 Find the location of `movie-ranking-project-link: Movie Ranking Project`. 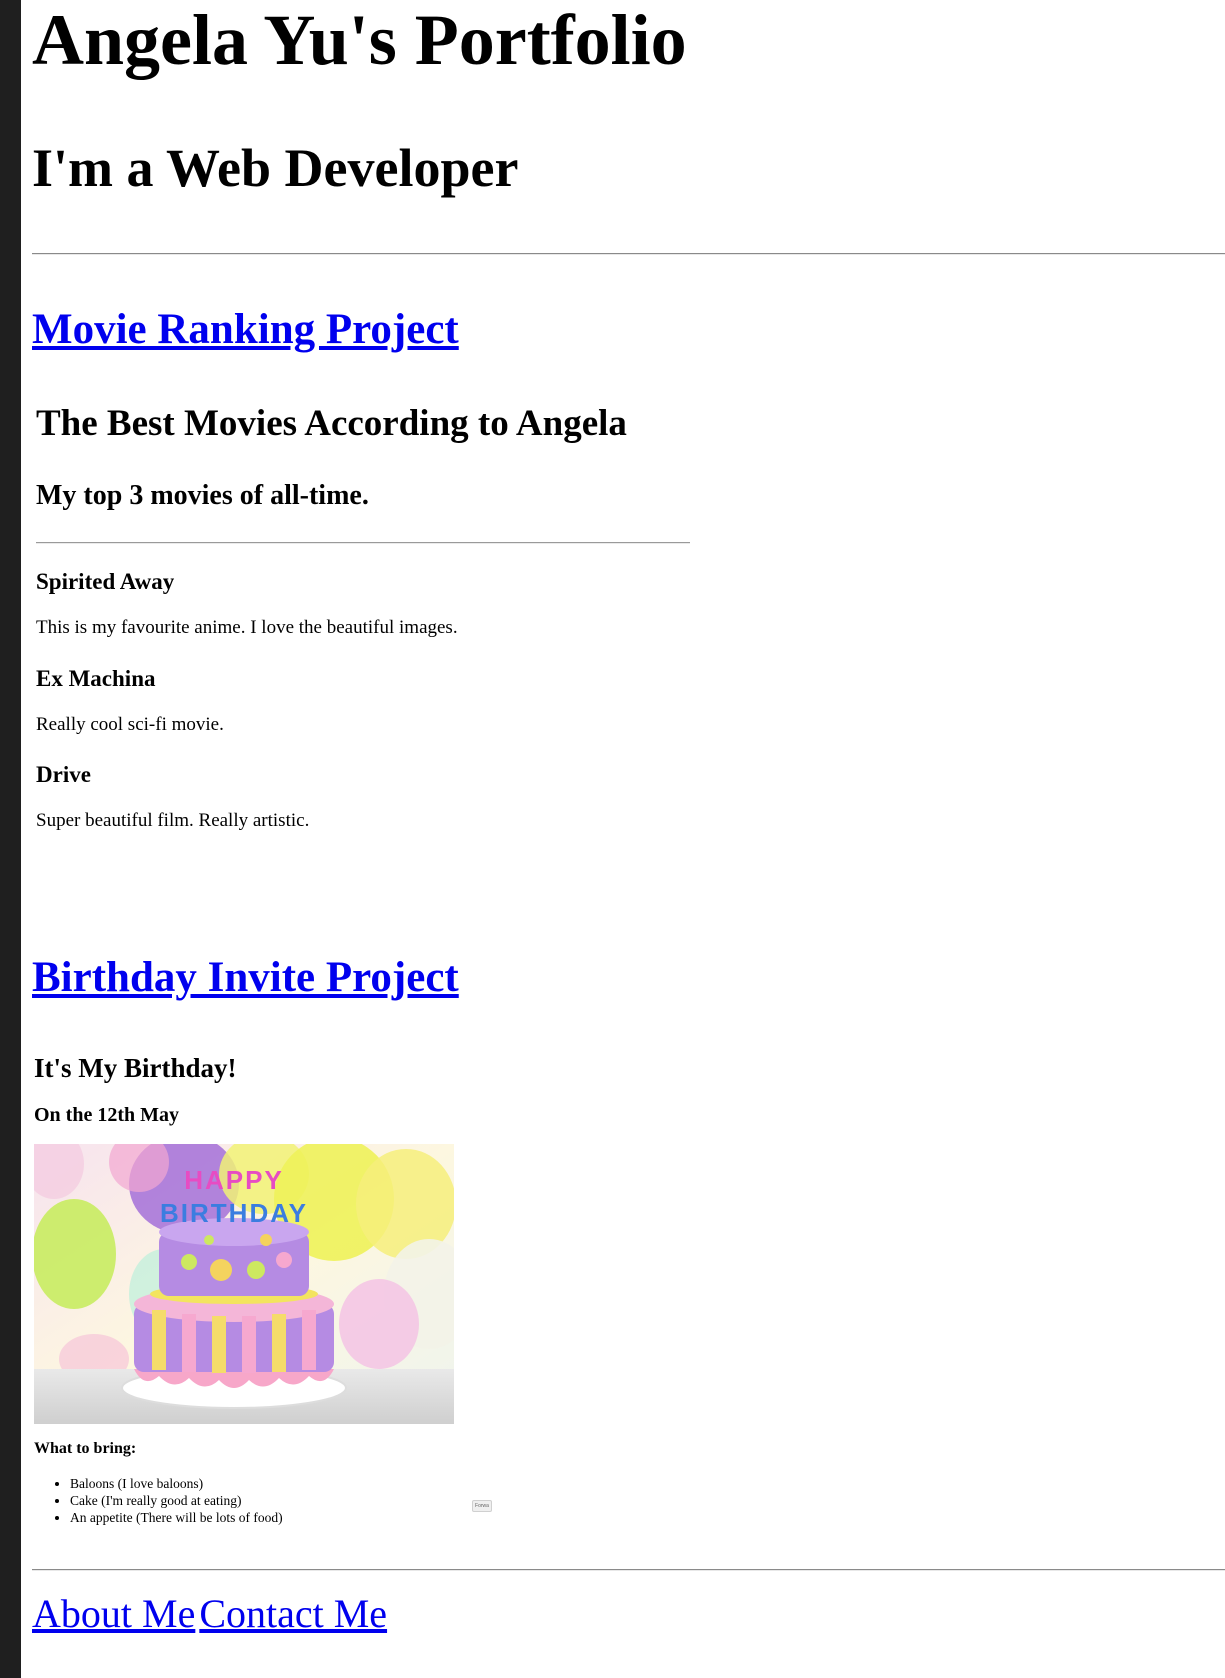

movie-ranking-project-link: Movie Ranking Project is located at coordinates (245, 330).